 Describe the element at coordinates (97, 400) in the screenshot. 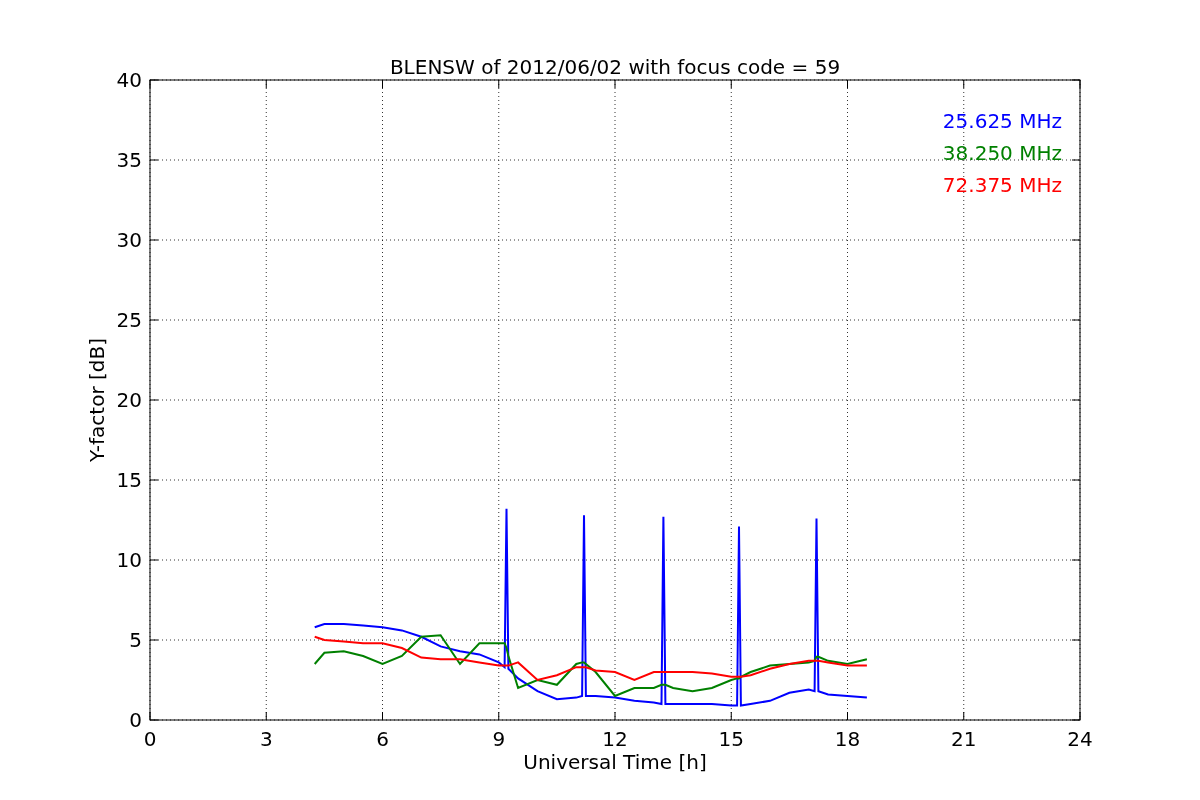

I see `y-axis-label: Y-factor [dB]` at that location.